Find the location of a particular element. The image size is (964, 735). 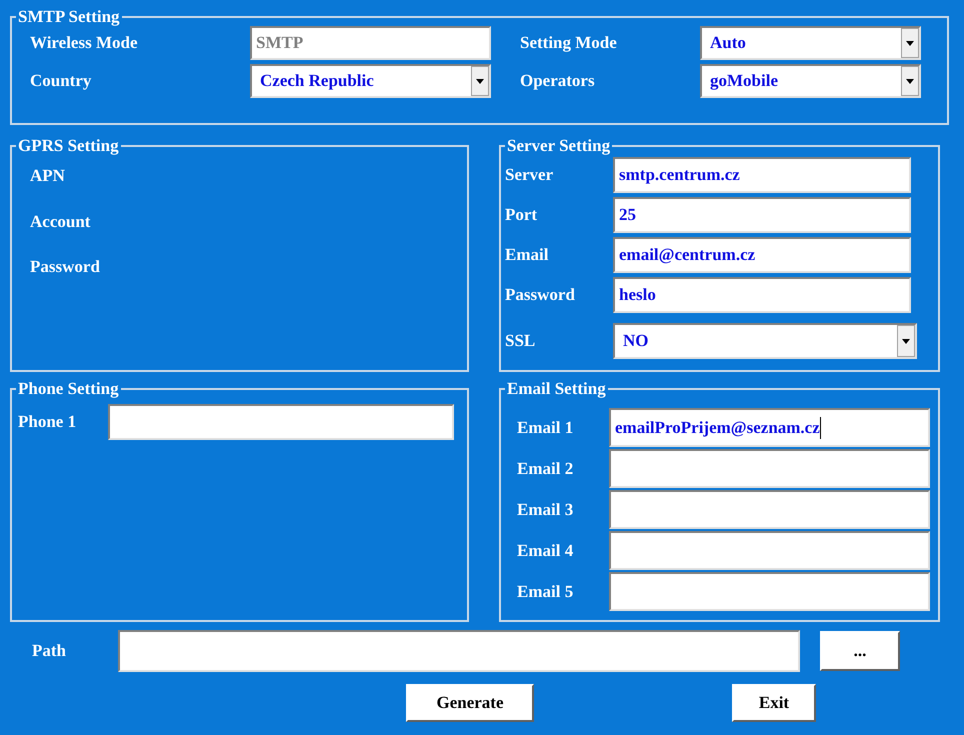

path-field is located at coordinates (459, 651).